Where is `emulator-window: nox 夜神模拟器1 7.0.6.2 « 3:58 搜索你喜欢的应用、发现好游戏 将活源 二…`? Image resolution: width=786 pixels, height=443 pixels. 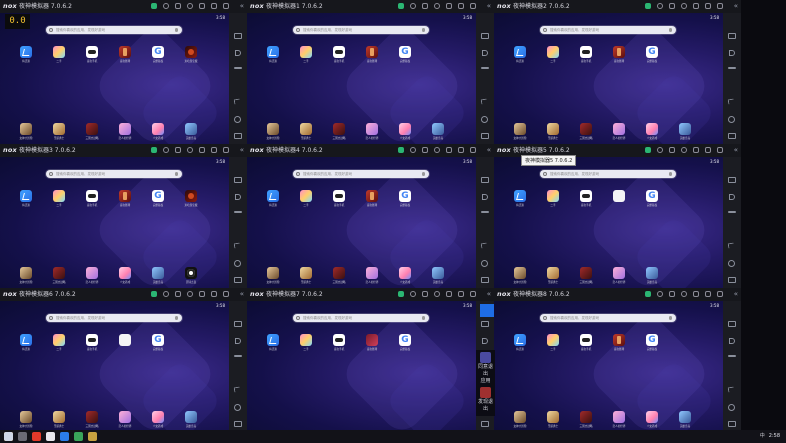
emulator-window: nox 夜神模拟器1 7.0.6.2 « 3:58 搜索你喜欢的应用、发现好游戏 将活源 二… is located at coordinates (370, 72).